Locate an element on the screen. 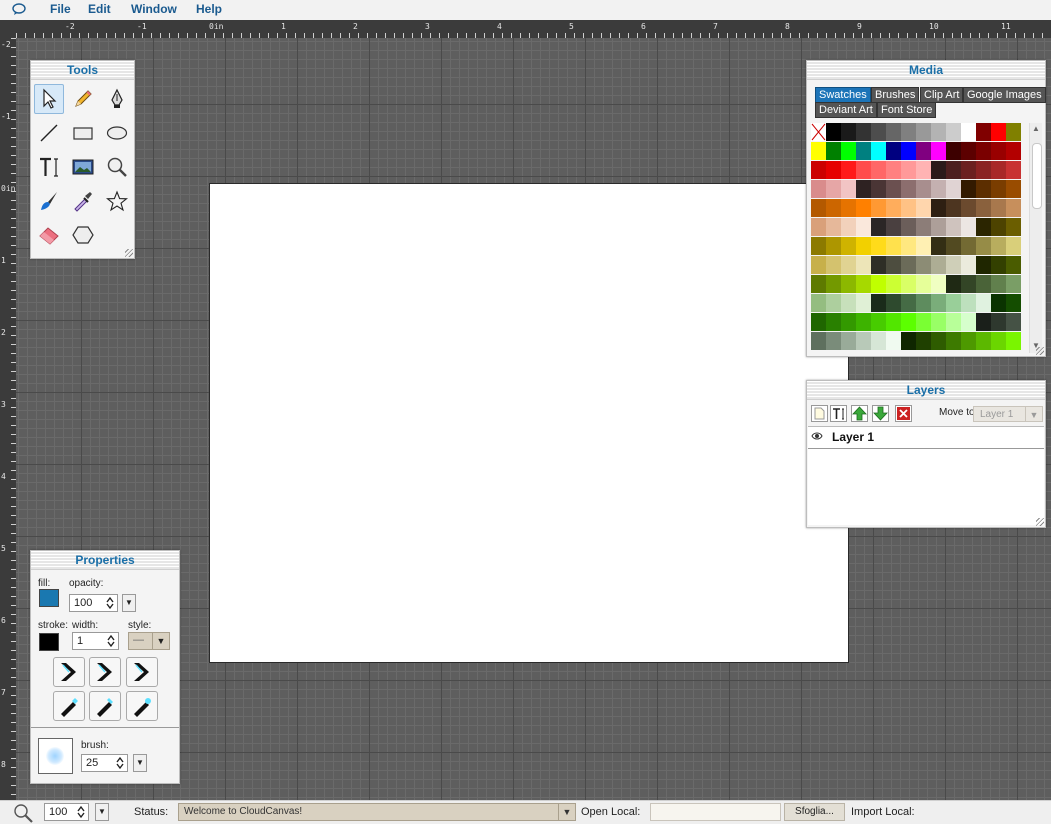  text-tool is located at coordinates (49, 167).